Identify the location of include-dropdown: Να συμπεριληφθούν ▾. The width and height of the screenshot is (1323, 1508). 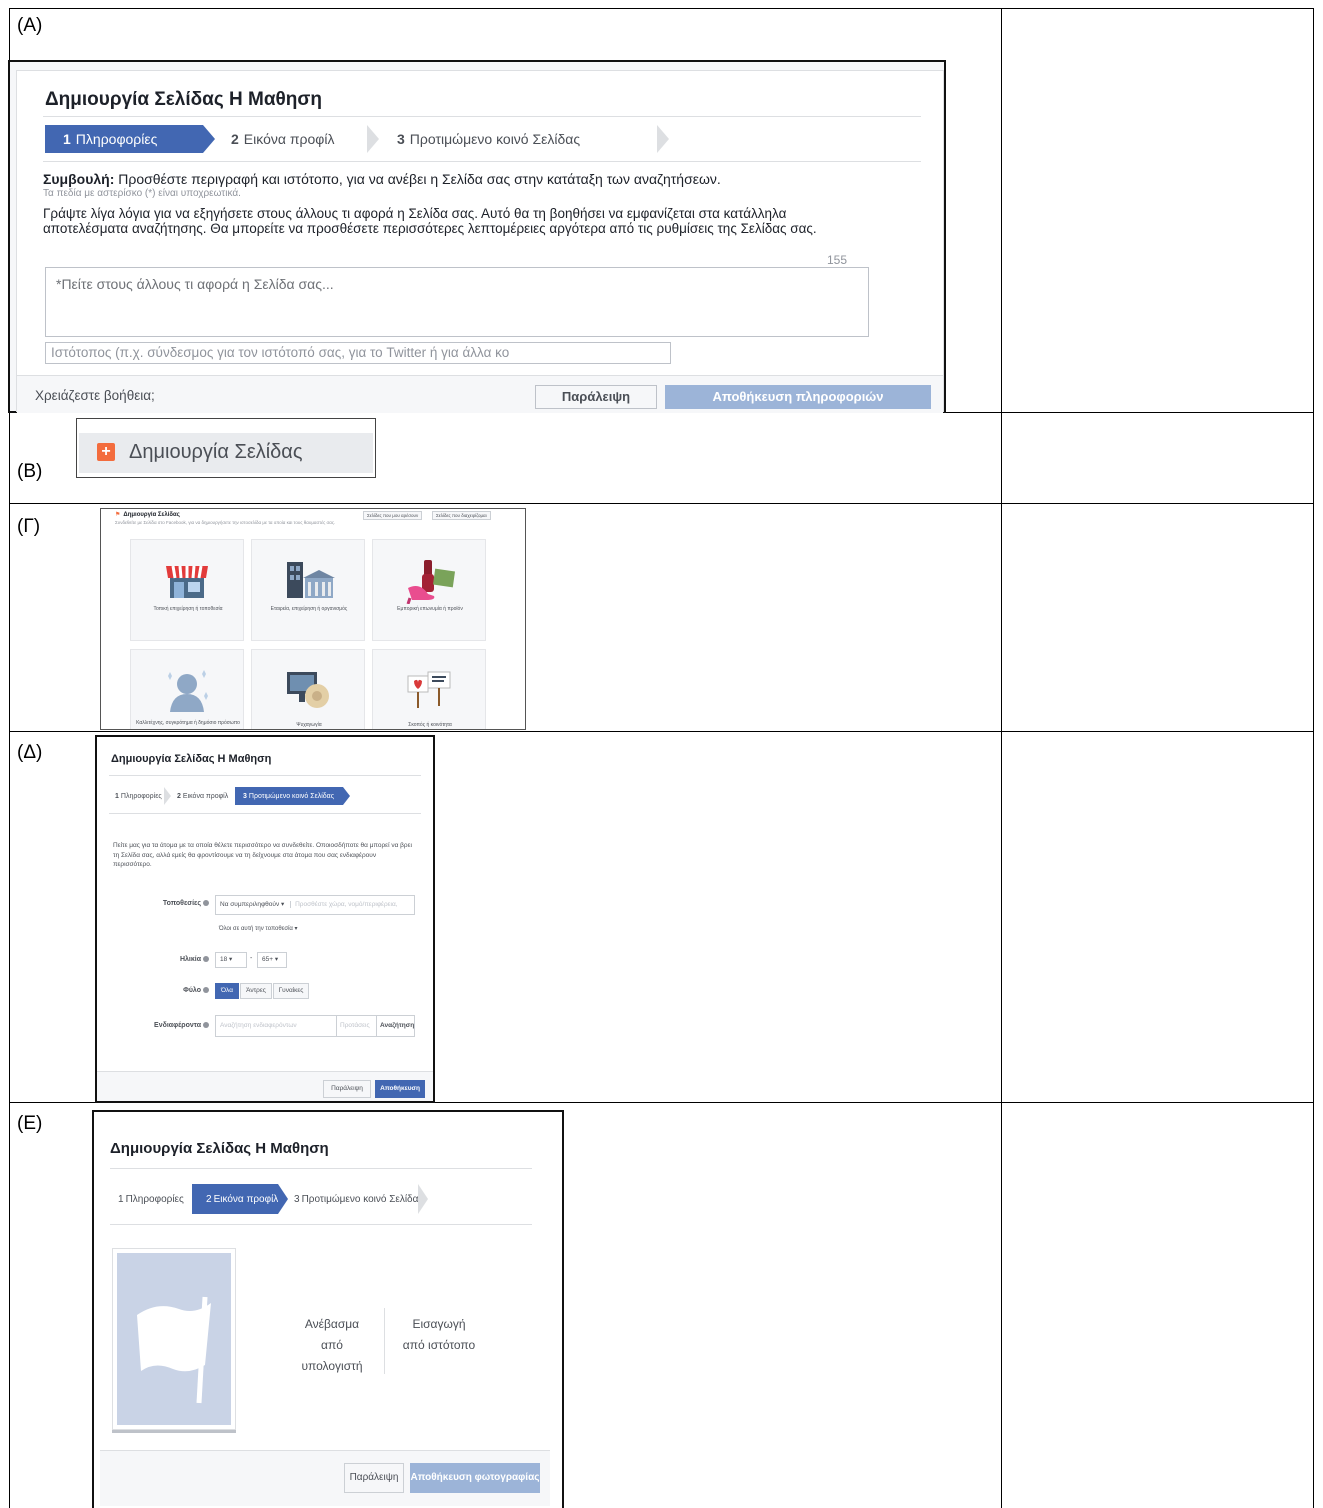
(252, 904).